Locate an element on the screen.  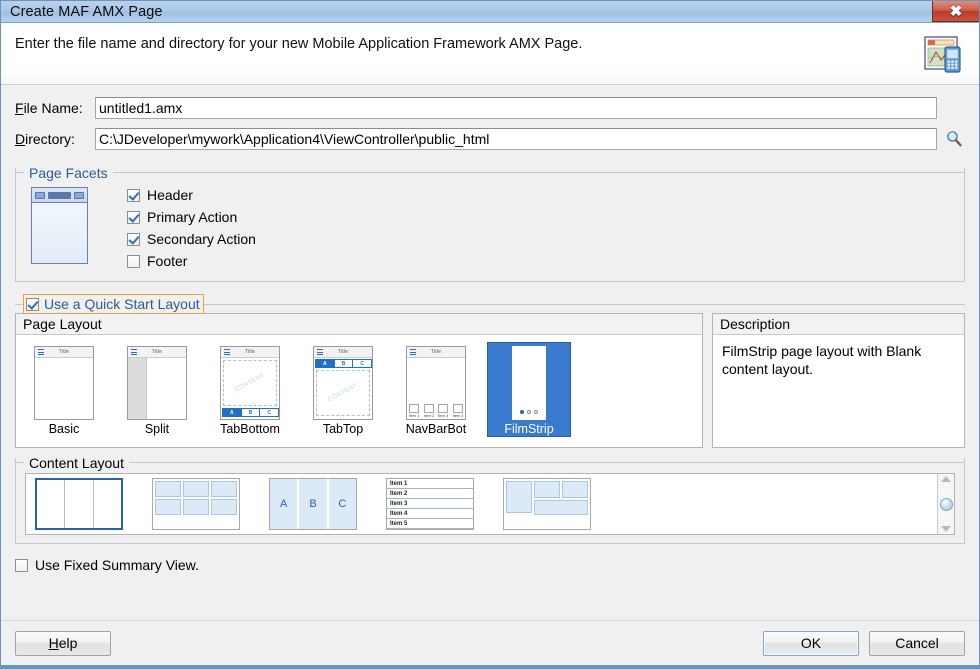
thumb-header: Title is located at coordinates (343, 352).